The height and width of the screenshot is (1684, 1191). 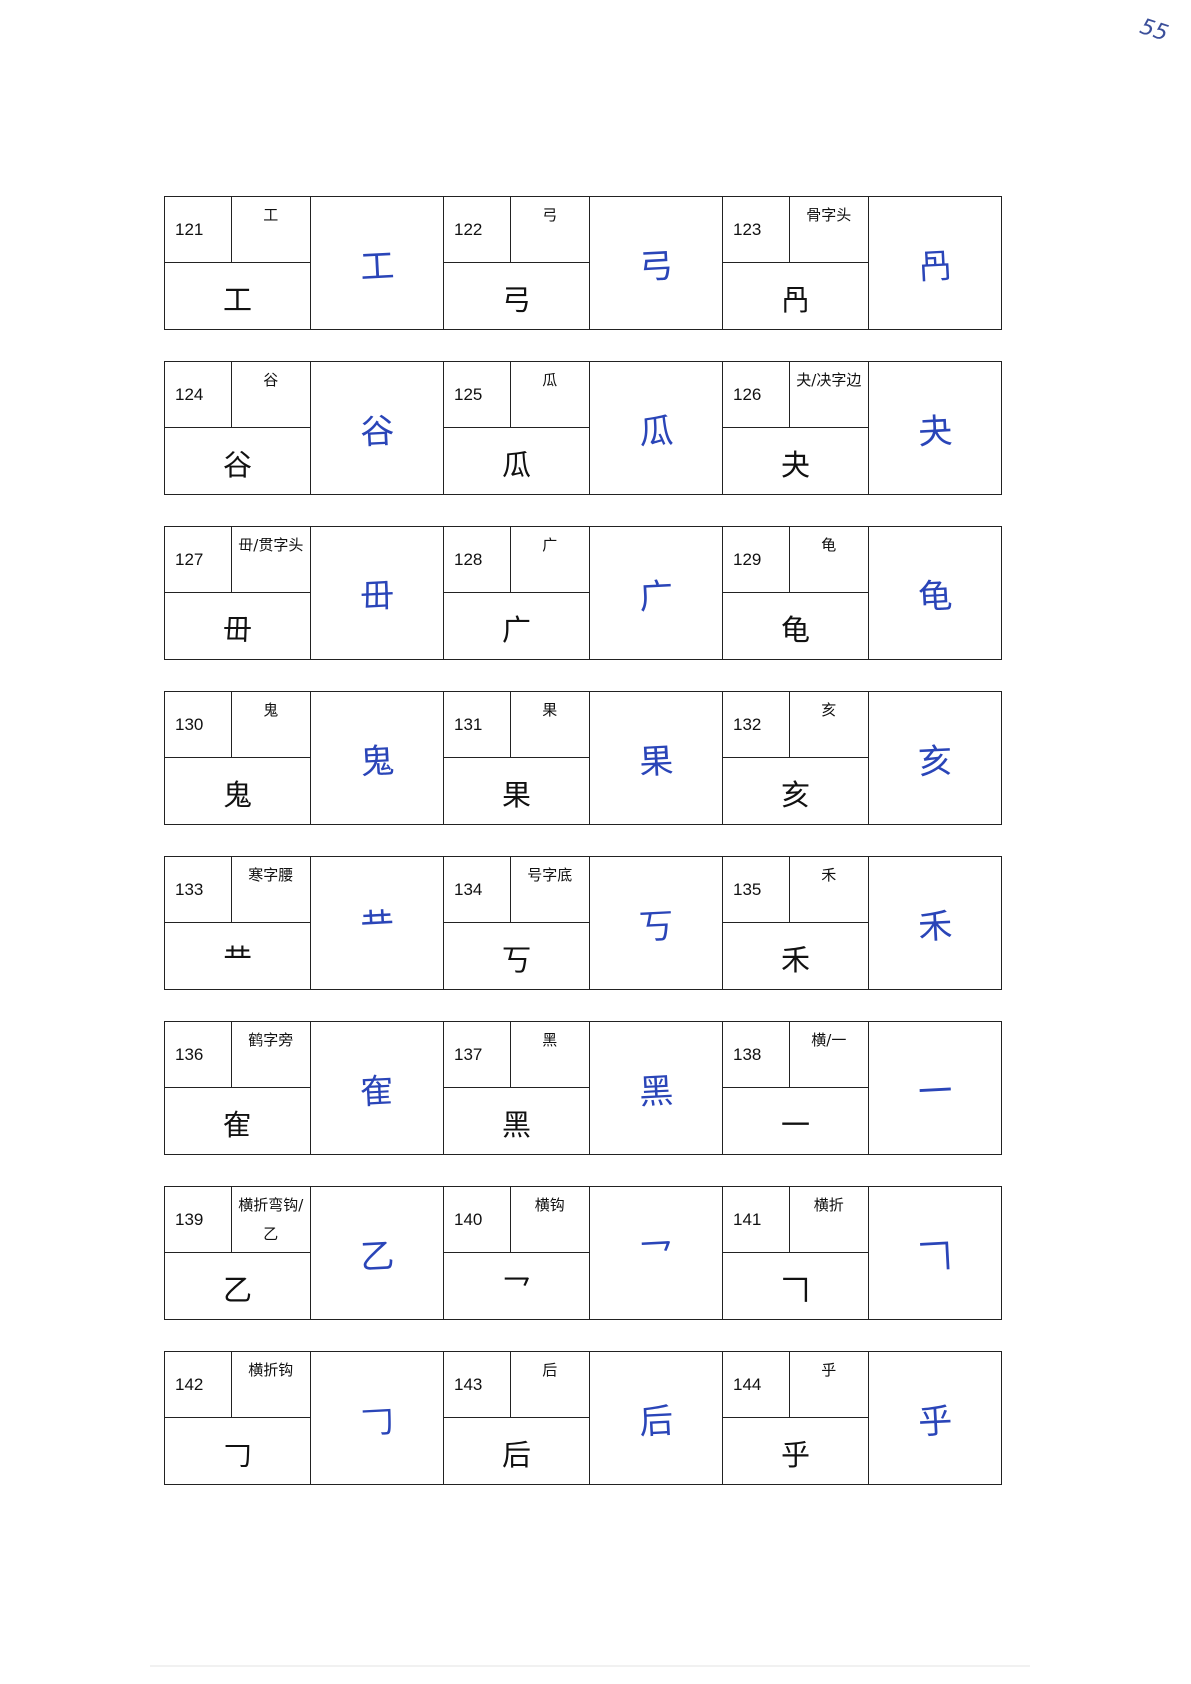 What do you see at coordinates (271, 1219) in the screenshot?
I see `radical-name: 横折弯钩/乙` at bounding box center [271, 1219].